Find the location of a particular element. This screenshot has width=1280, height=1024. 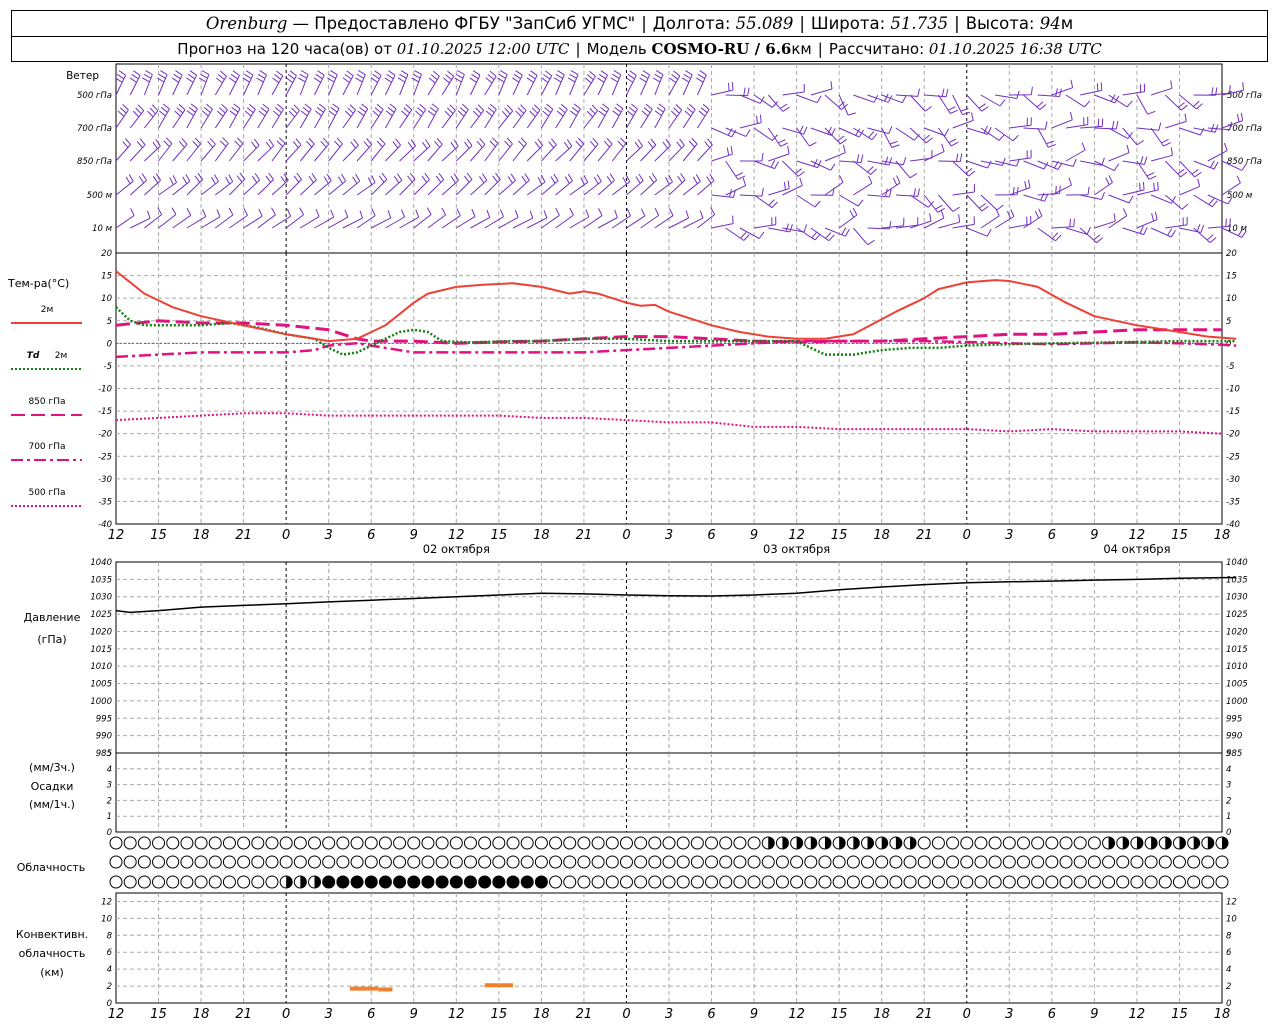

x-tick-label: 21 is located at coordinates (243, 535).